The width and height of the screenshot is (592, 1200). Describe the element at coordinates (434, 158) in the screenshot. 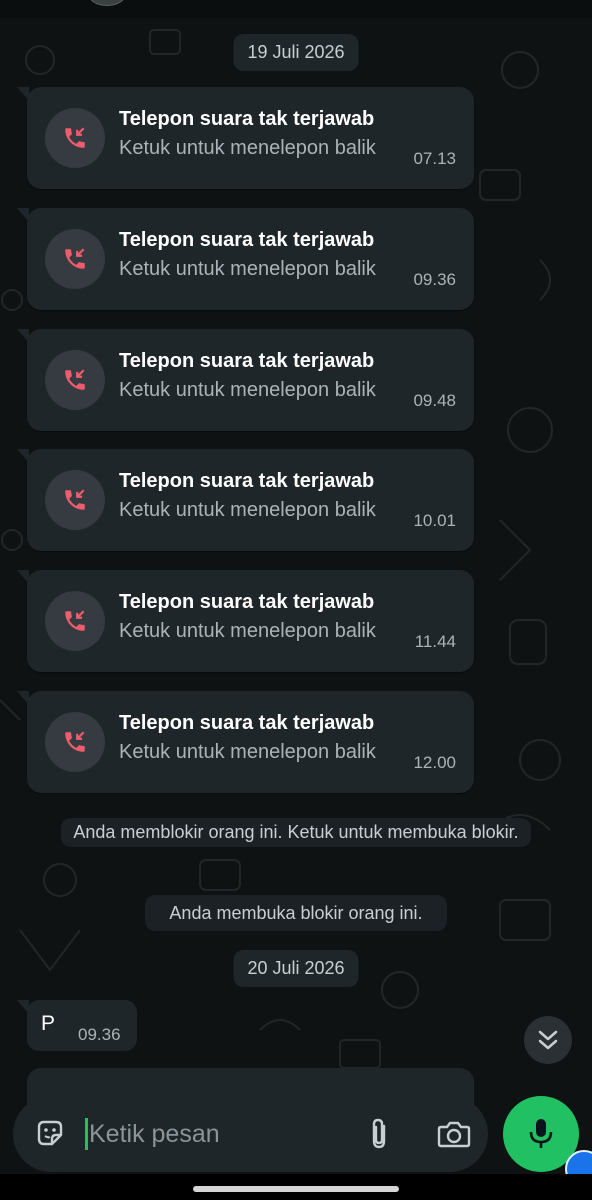

I see `call-time: 07.13` at that location.